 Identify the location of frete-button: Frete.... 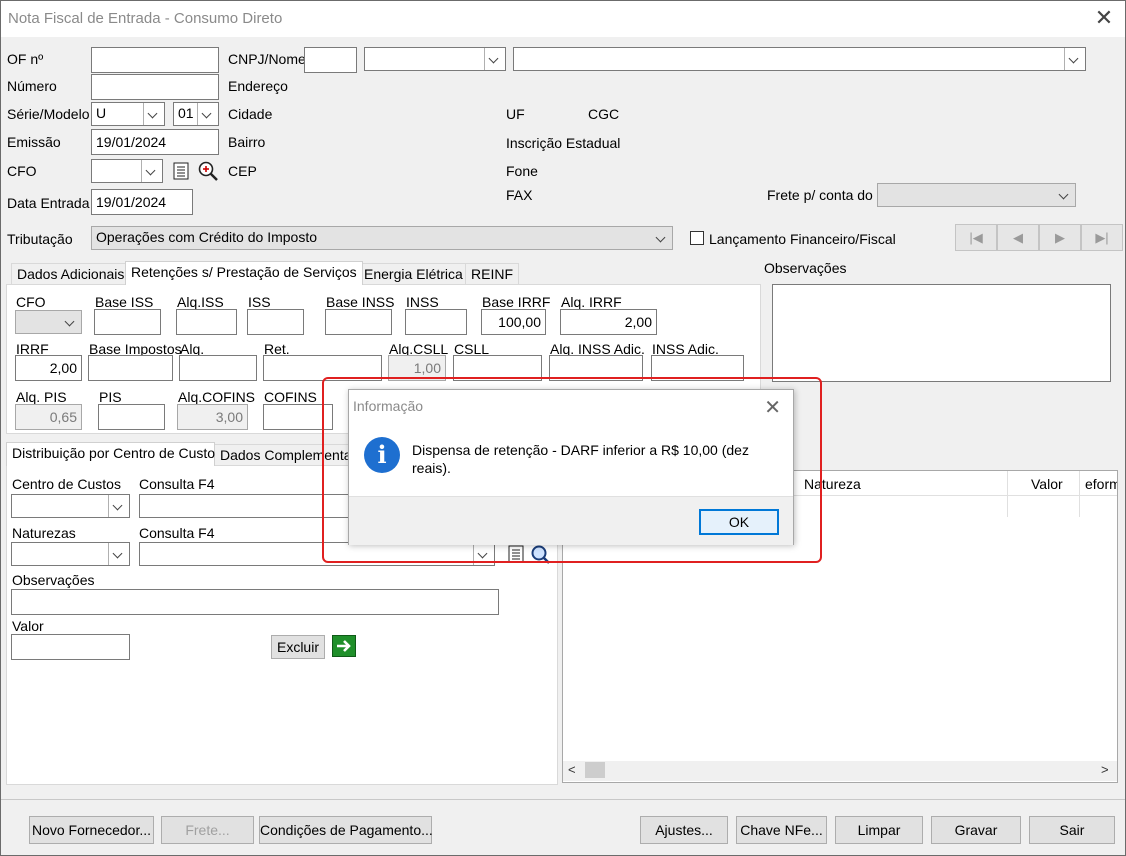
(207, 830).